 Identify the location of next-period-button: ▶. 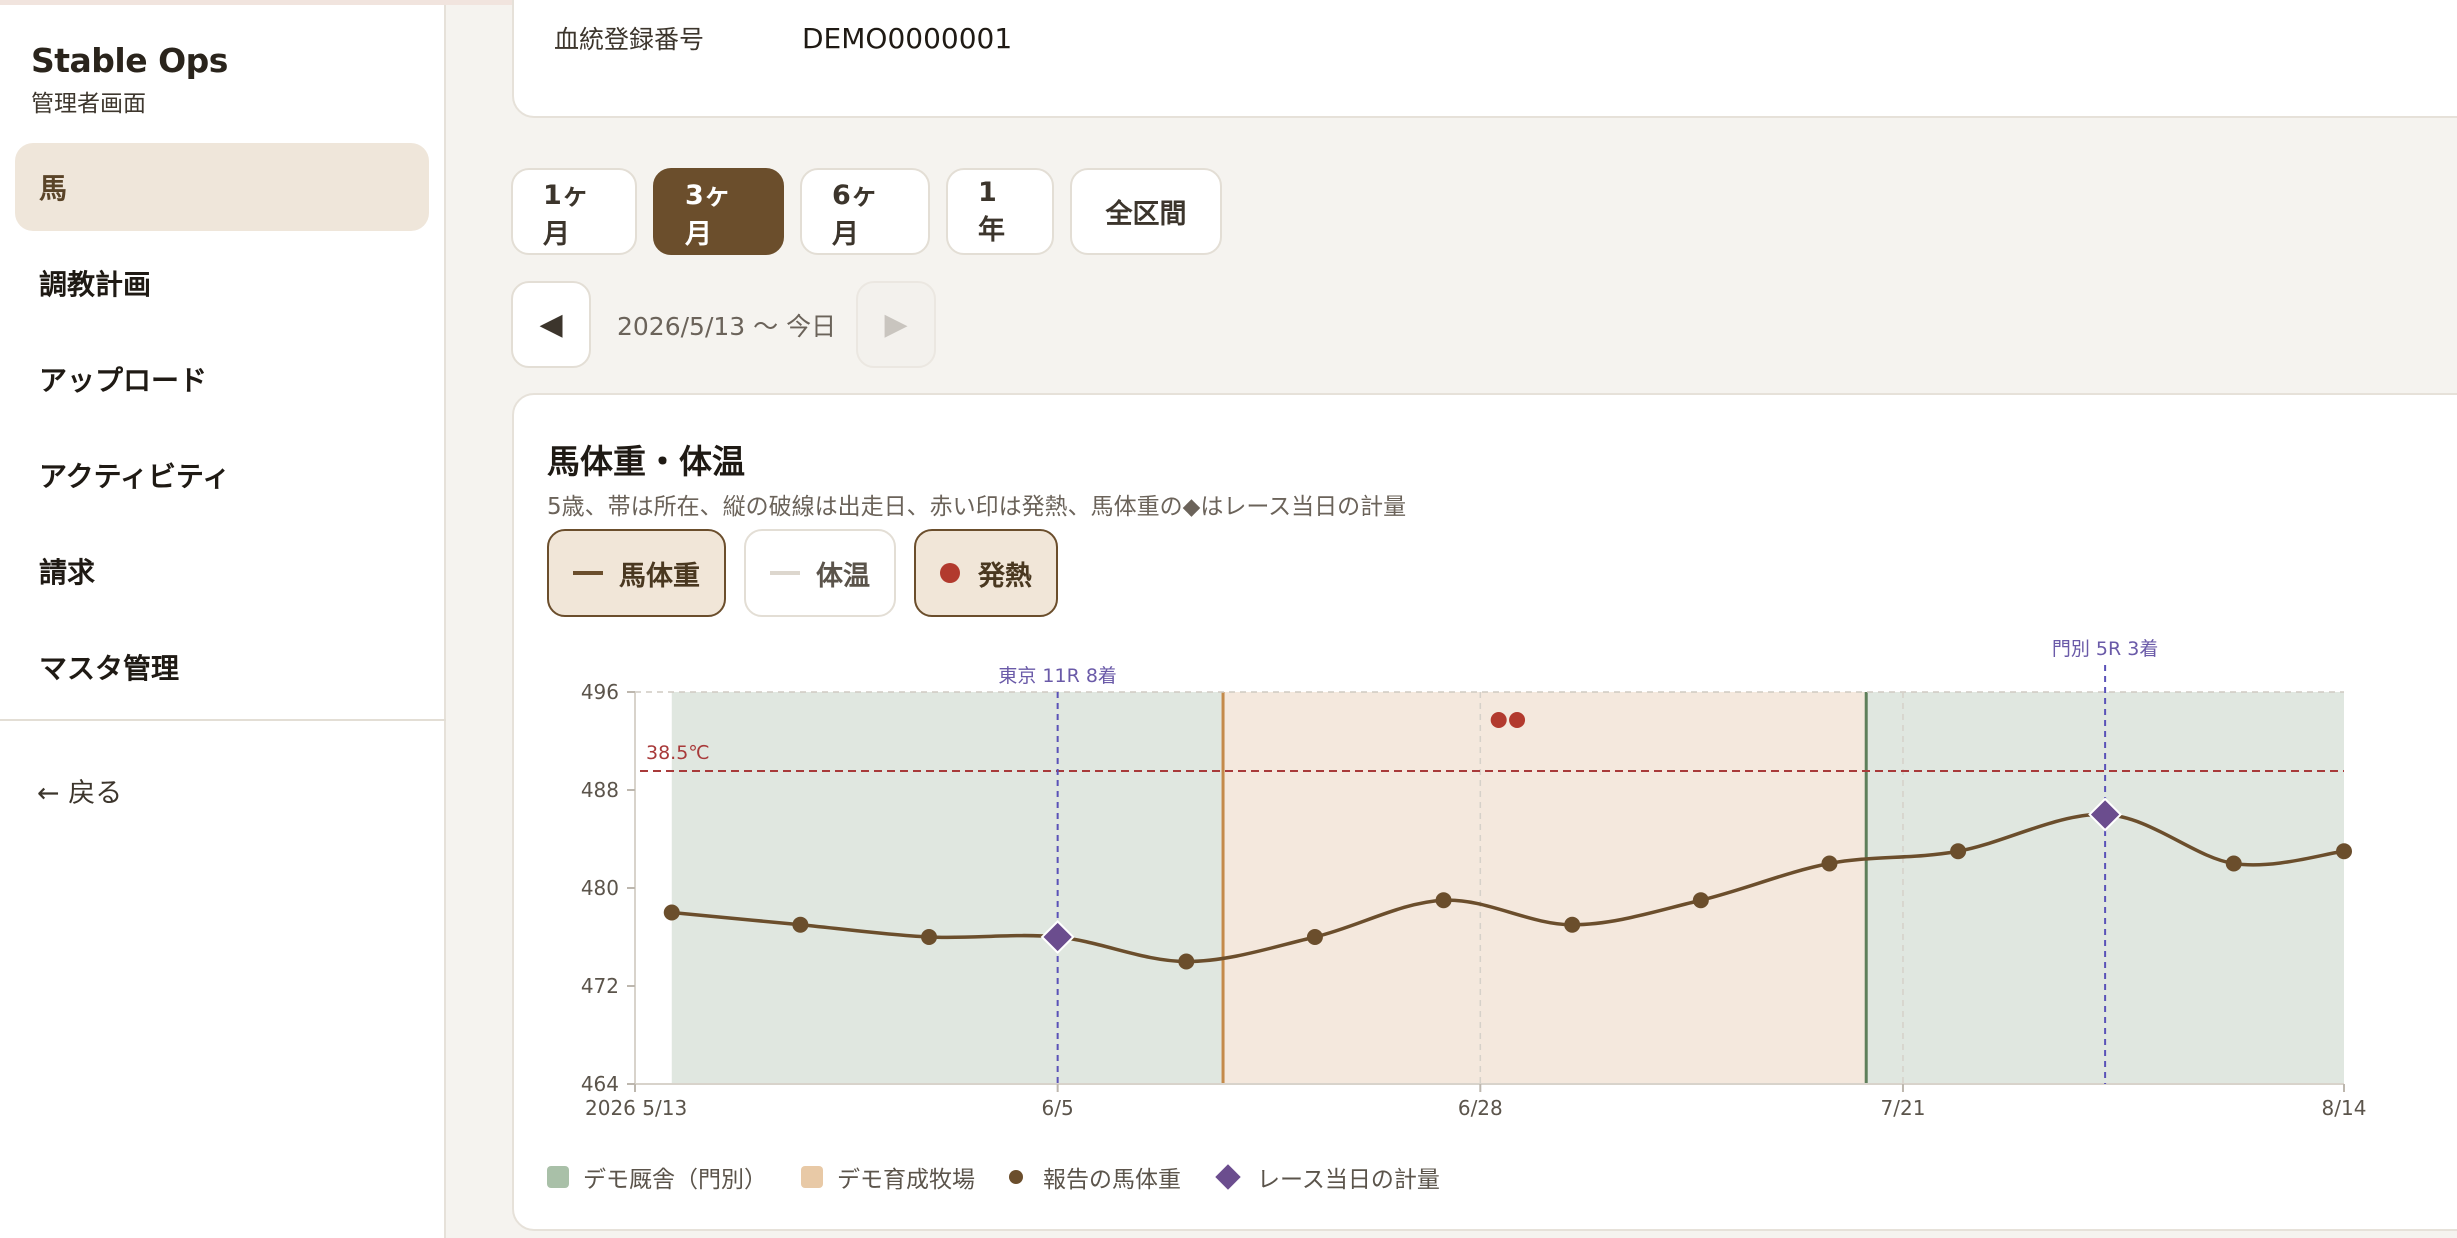
(896, 324).